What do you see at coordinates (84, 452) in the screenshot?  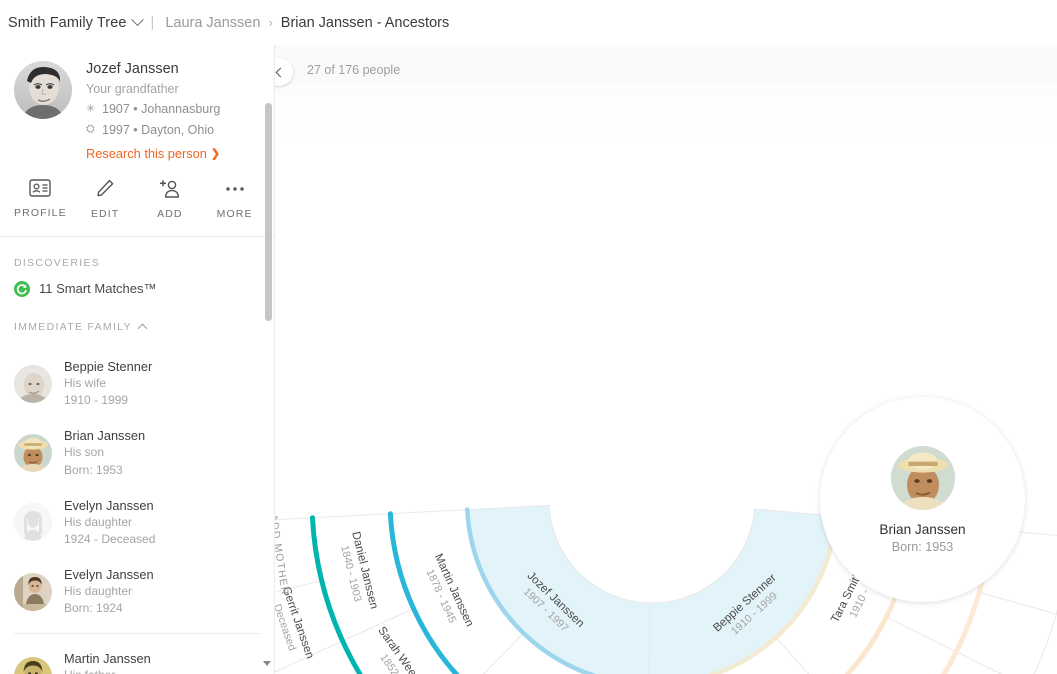 I see `family-member-relation: His son` at bounding box center [84, 452].